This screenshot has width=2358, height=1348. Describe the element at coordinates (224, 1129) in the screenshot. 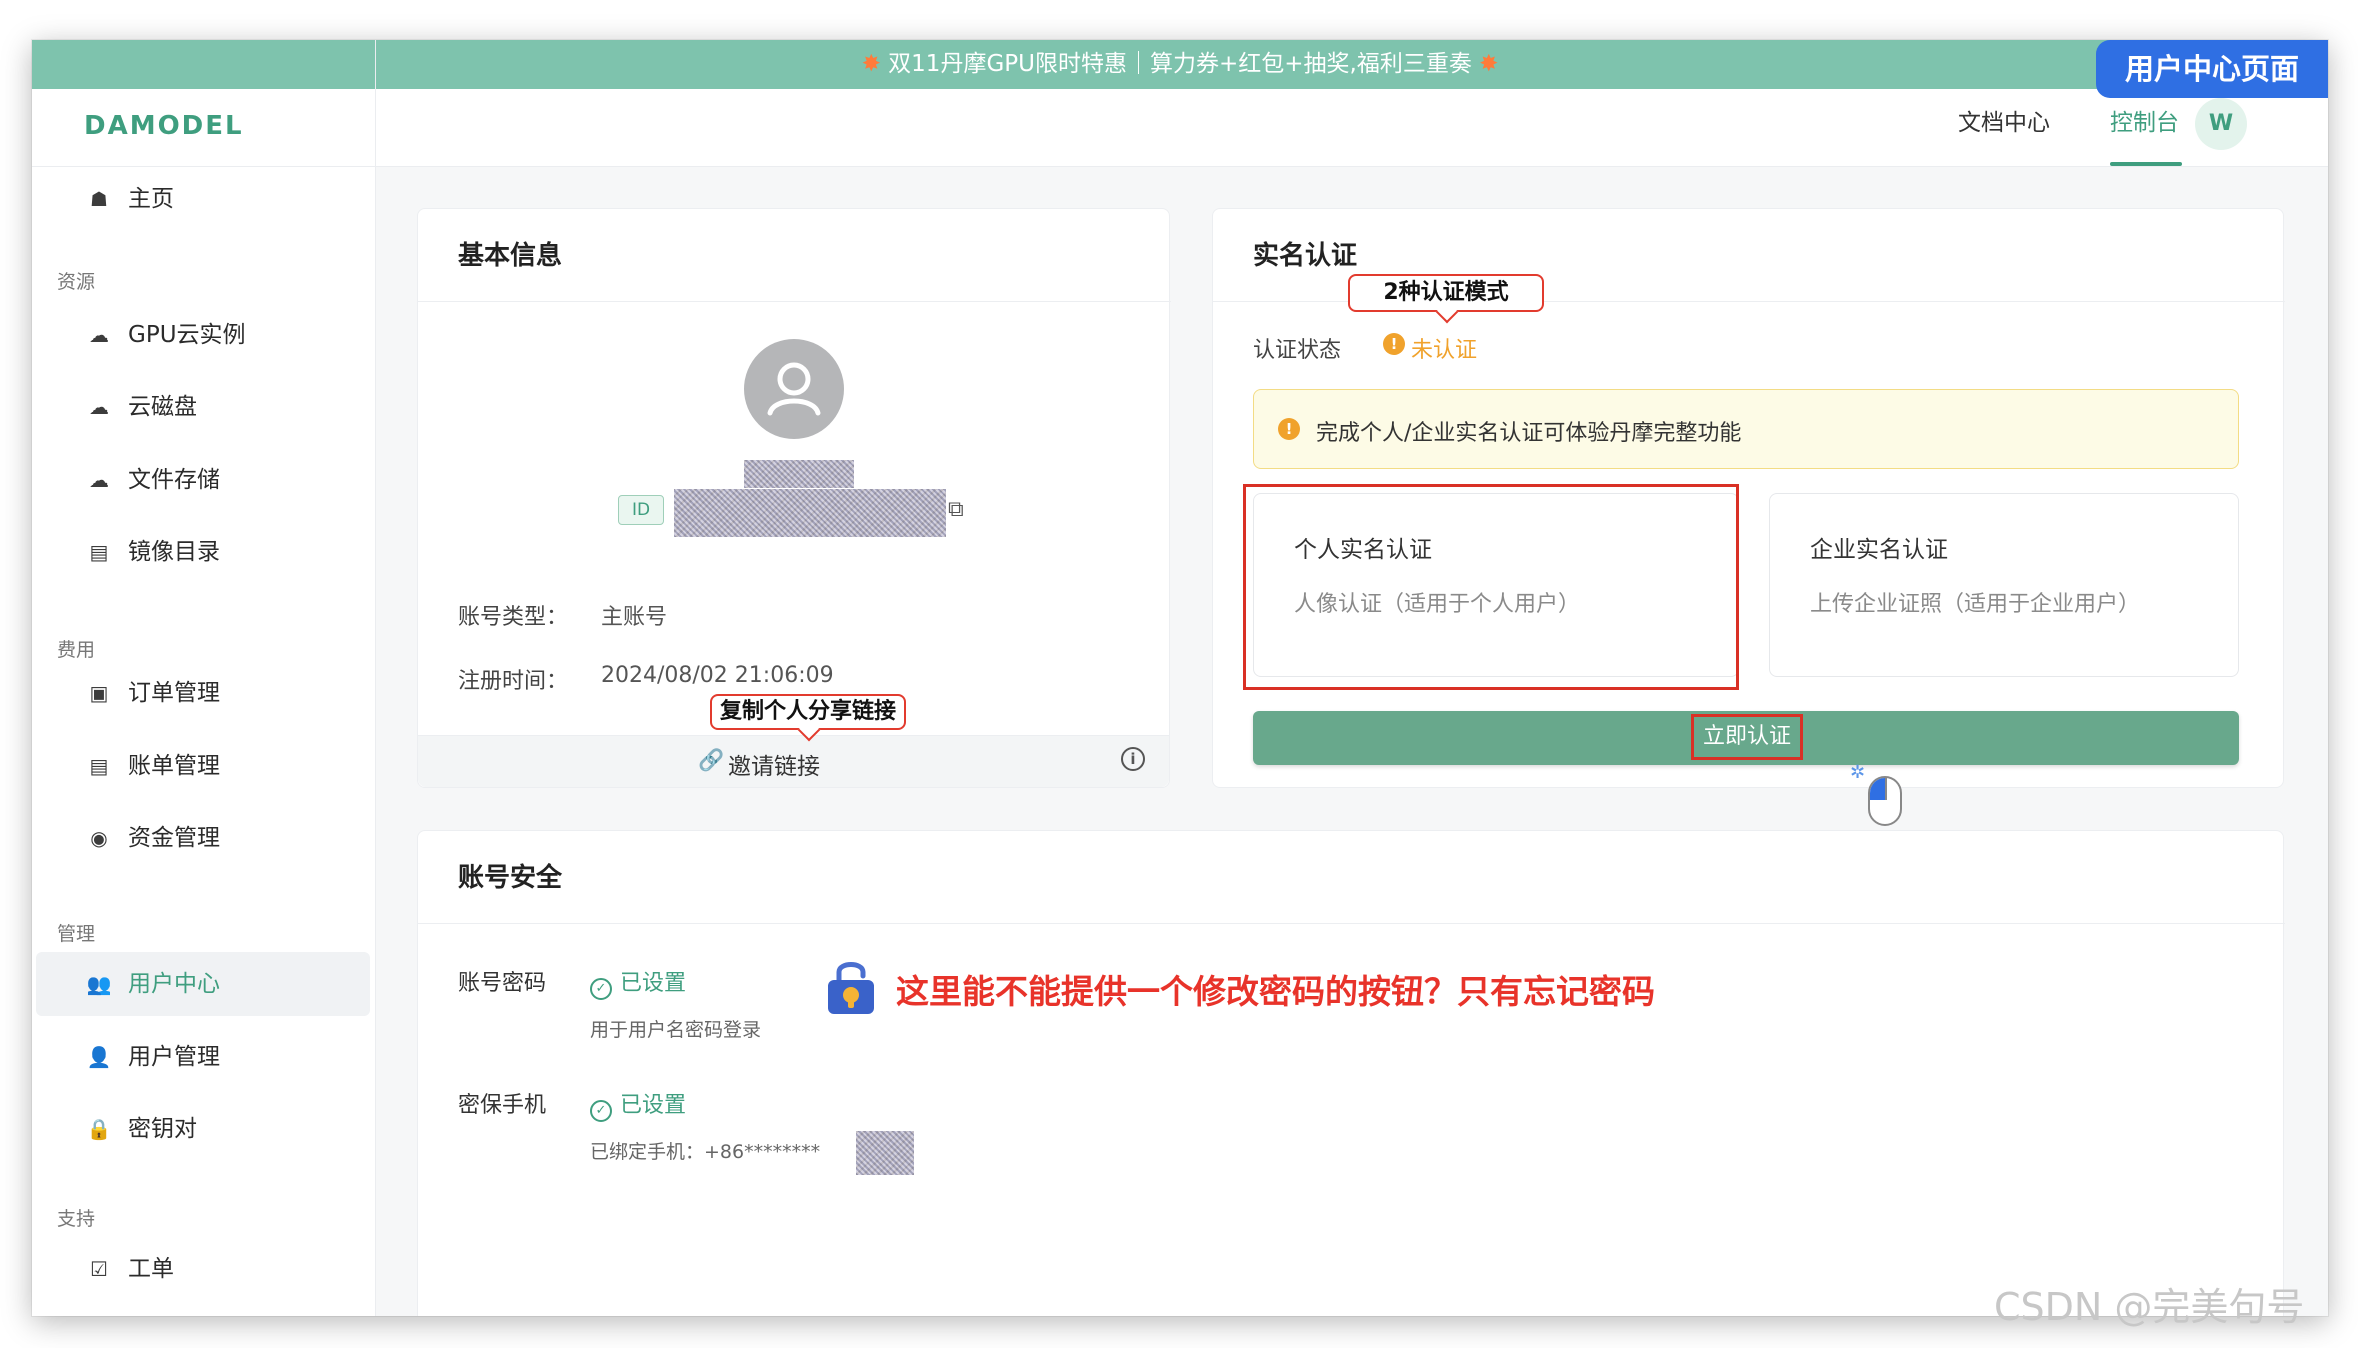

I see `sidebar-item-keys: 🔒 密钥对` at that location.